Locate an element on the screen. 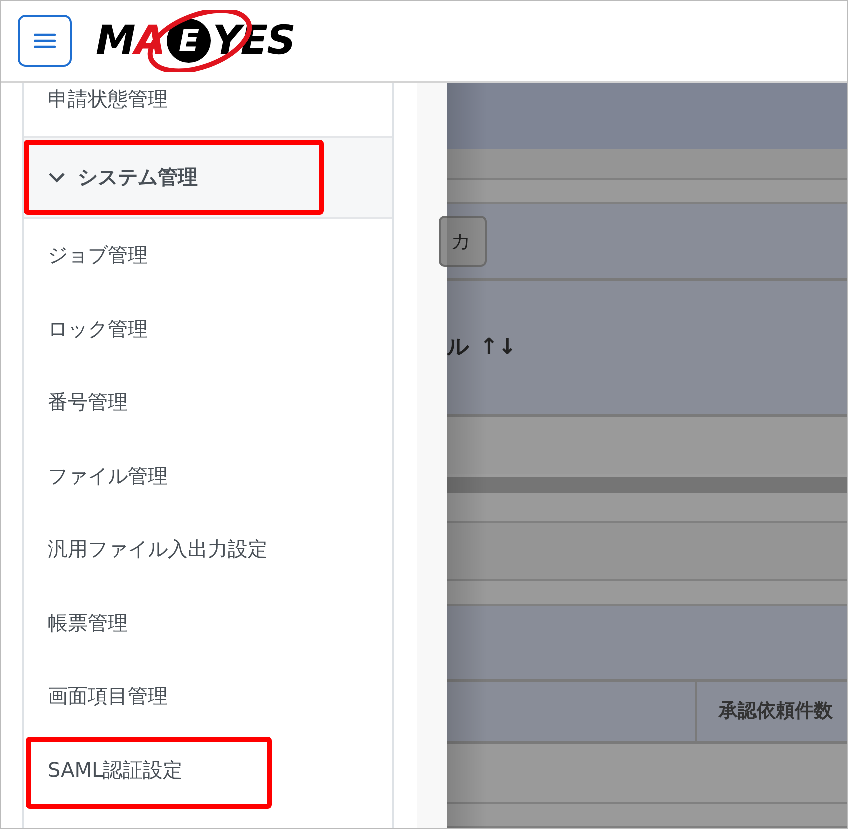 The image size is (848, 829). sidebar-item: ジョブ管理 is located at coordinates (98, 255).